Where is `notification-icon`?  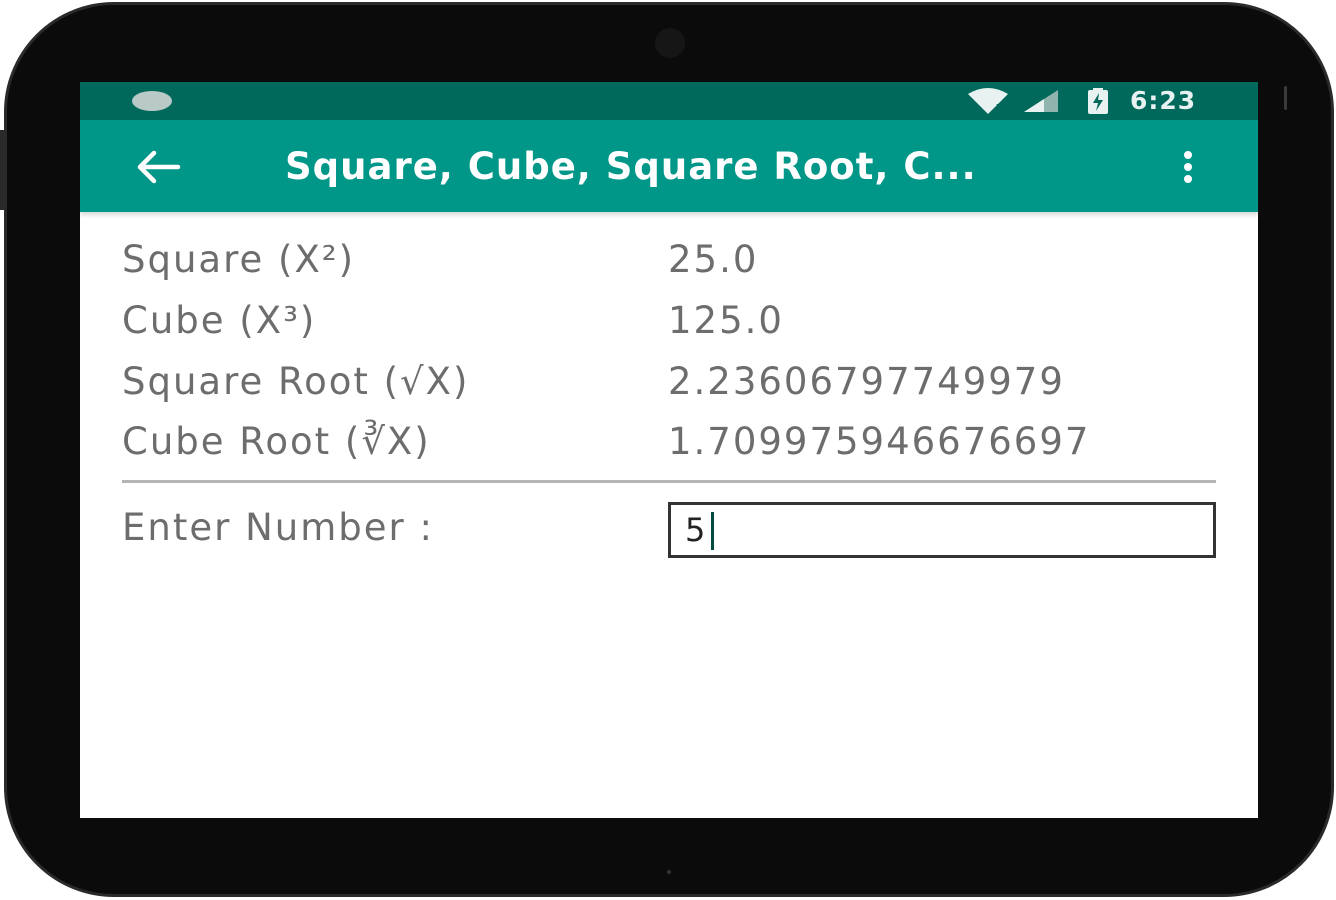
notification-icon is located at coordinates (152, 101).